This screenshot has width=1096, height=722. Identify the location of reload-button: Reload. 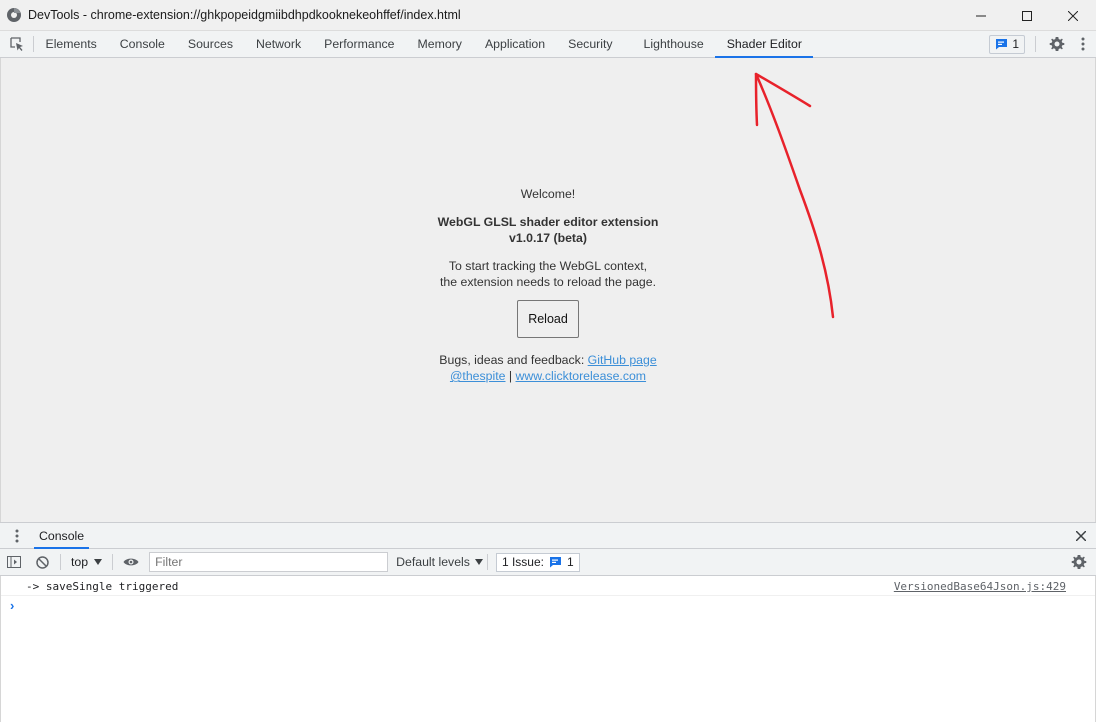
(548, 319).